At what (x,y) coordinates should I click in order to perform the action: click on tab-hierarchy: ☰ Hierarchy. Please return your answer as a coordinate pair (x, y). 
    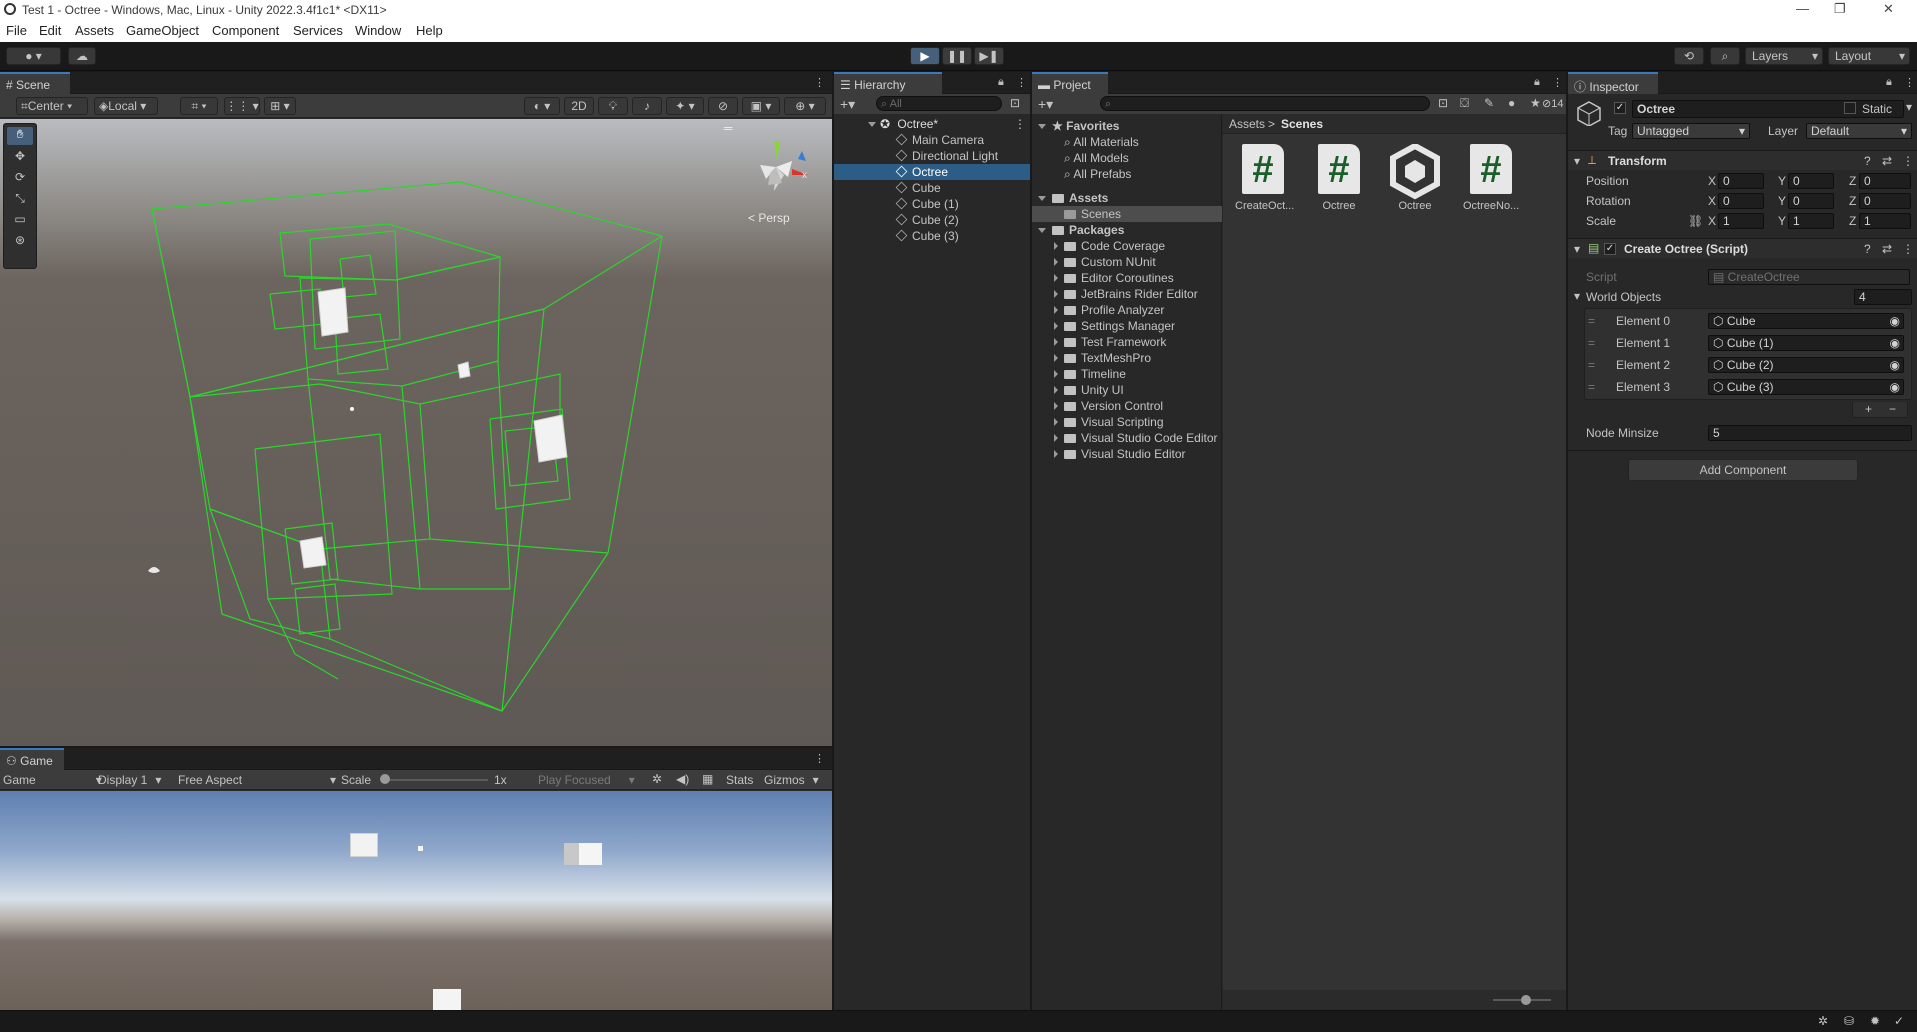
    Looking at the image, I should click on (888, 83).